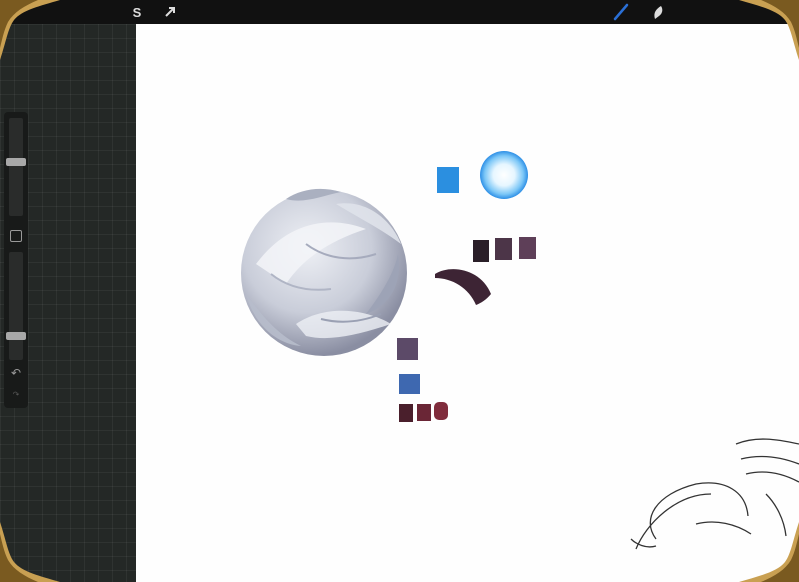  What do you see at coordinates (16, 236) in the screenshot?
I see `modify-square-icon` at bounding box center [16, 236].